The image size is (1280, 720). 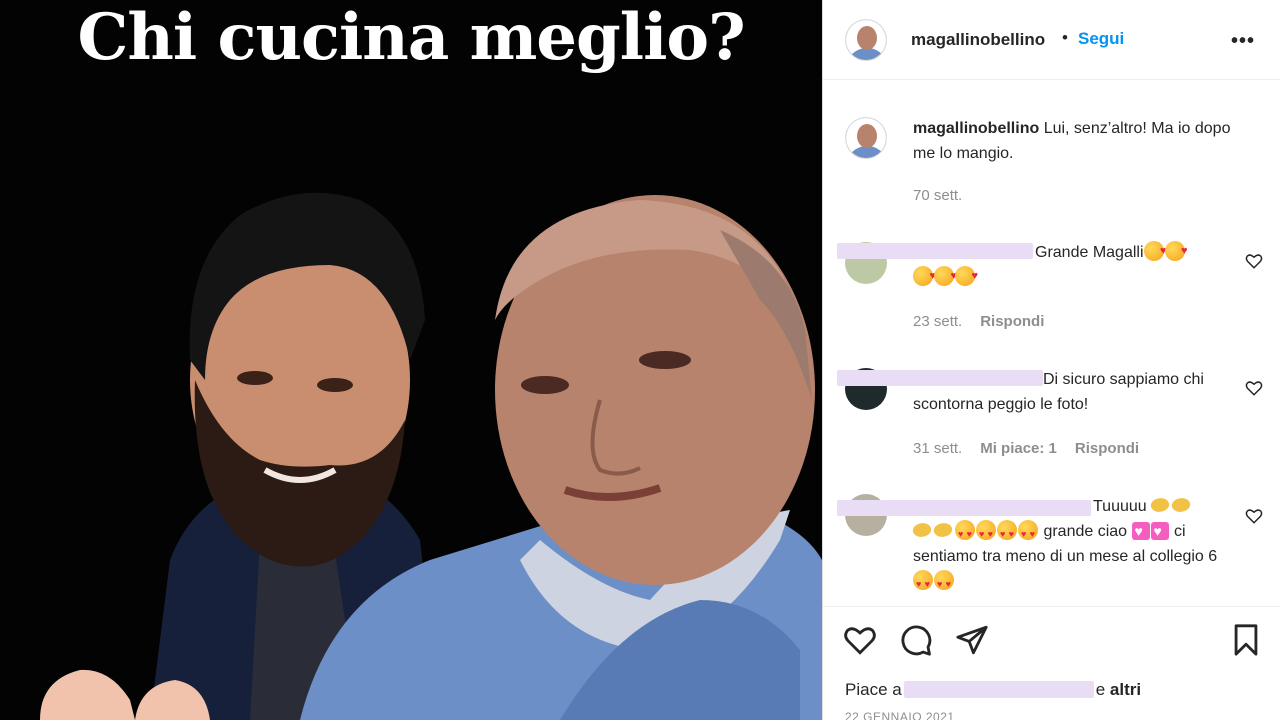 I want to click on follow-button: Segui, so click(x=1101, y=39).